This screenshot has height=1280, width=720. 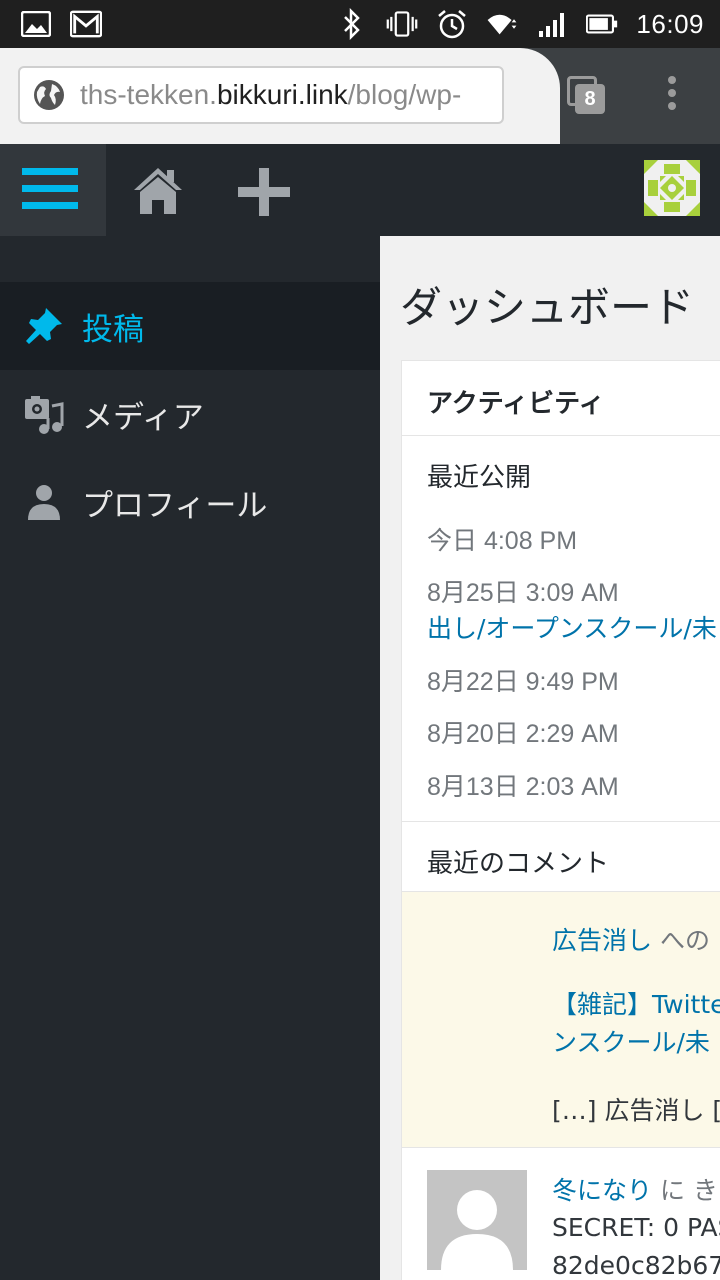 I want to click on alarm-icon, so click(x=452, y=24).